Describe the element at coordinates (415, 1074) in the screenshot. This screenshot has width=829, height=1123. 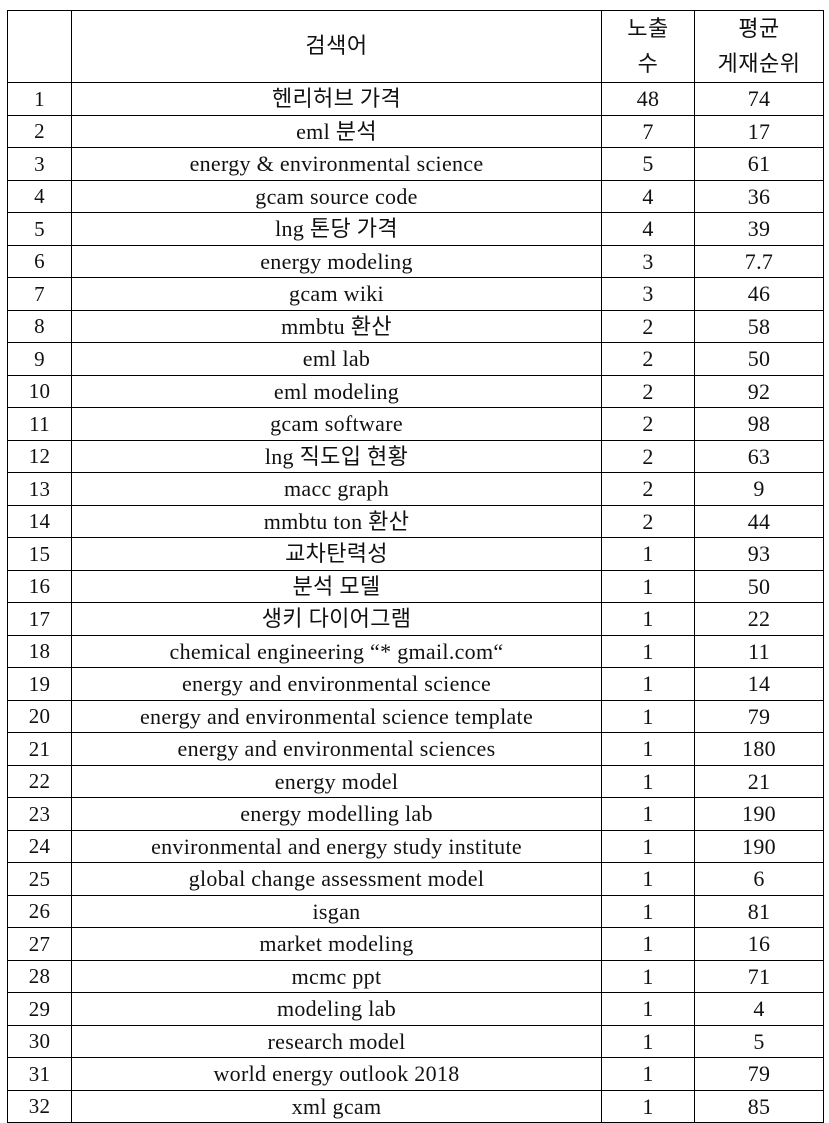
I see `table-row: 31 world energy outlook 2018 1 79` at that location.